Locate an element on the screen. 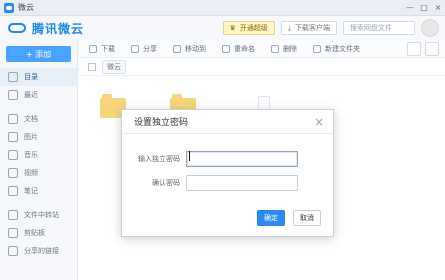 Image resolution: width=445 pixels, height=280 pixels. password-label: 输入独立密码 is located at coordinates (159, 159).